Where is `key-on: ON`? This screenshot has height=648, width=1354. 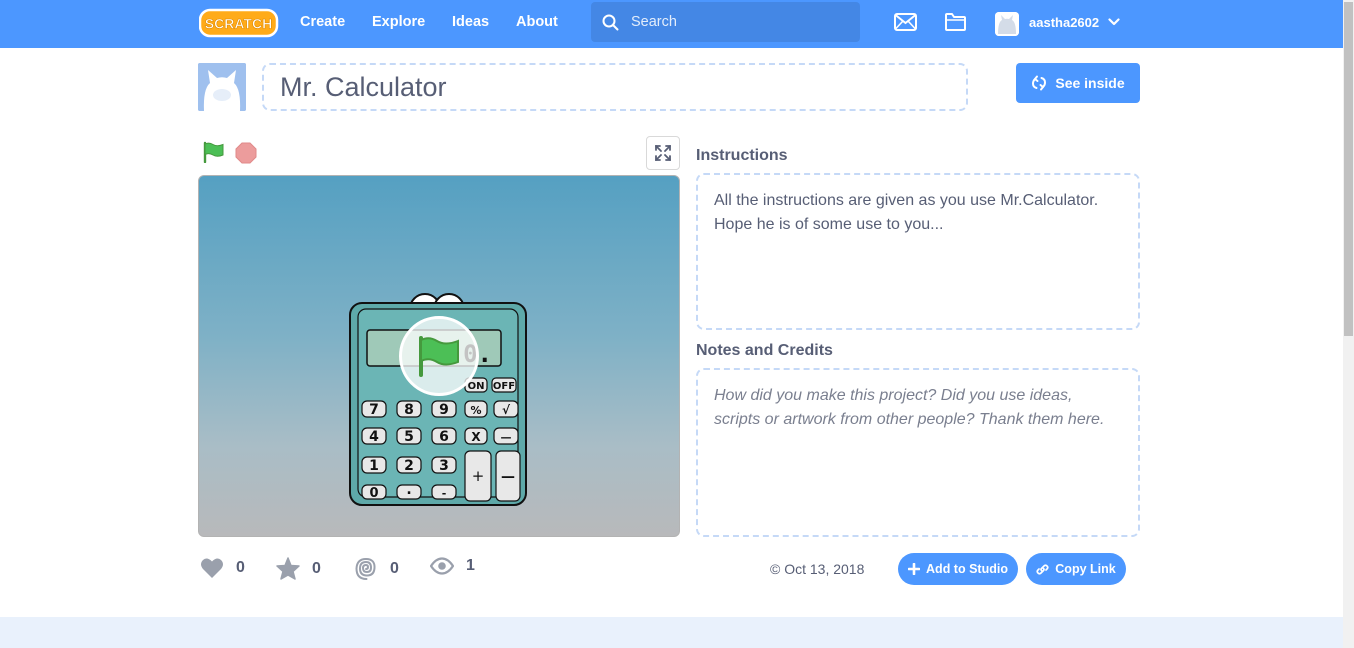
key-on: ON is located at coordinates (476, 386).